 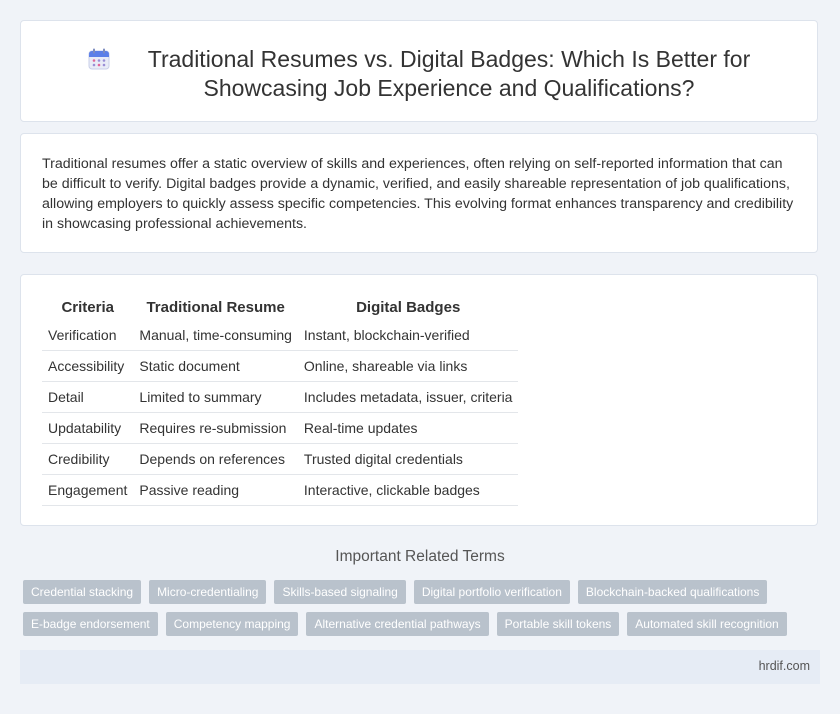 What do you see at coordinates (88, 366) in the screenshot?
I see `table-cell: Accessibility` at bounding box center [88, 366].